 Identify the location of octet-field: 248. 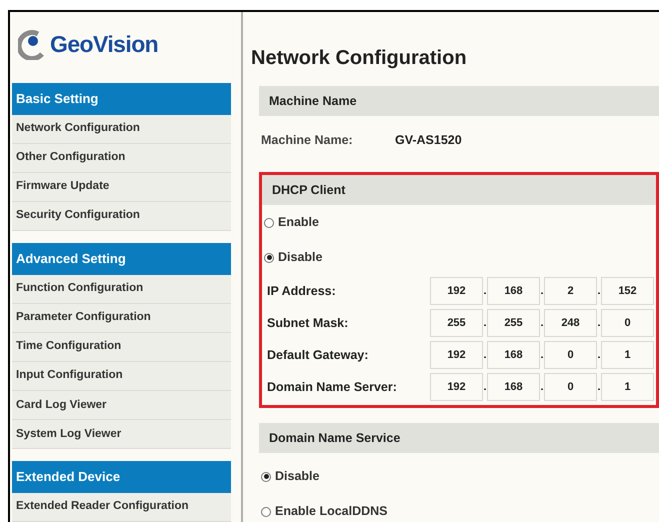
(570, 323).